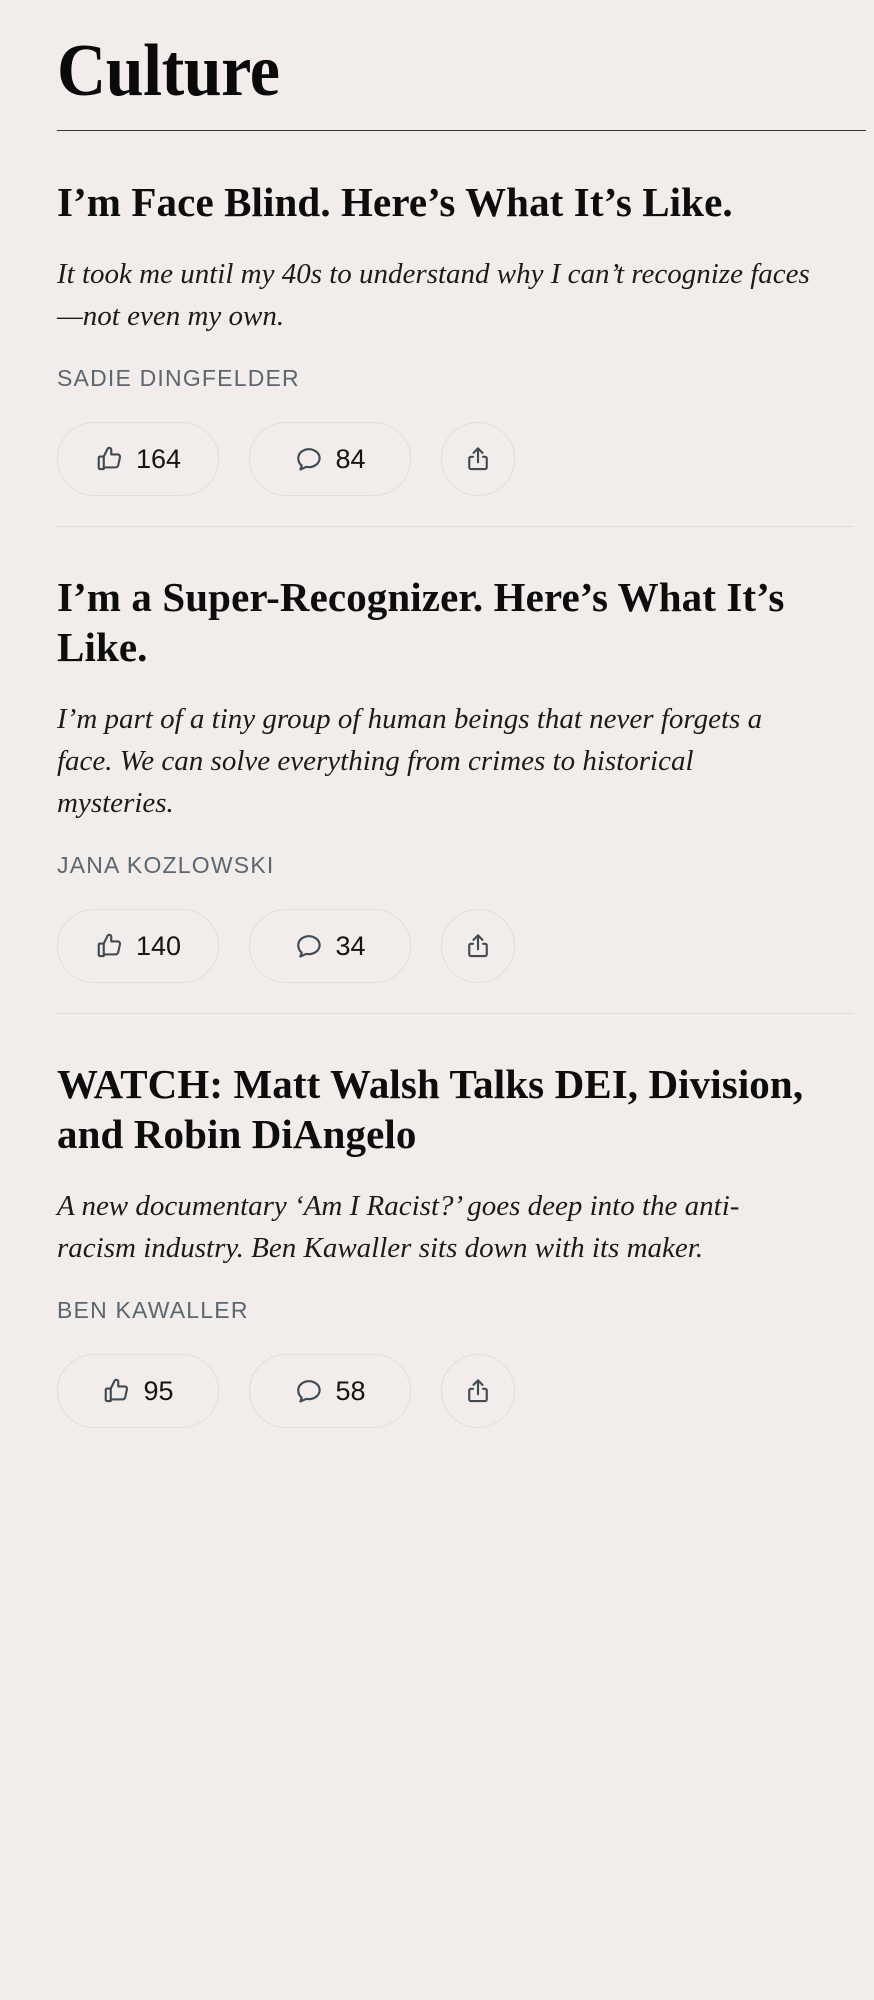 The width and height of the screenshot is (874, 2000). I want to click on comment-button: 84, so click(330, 459).